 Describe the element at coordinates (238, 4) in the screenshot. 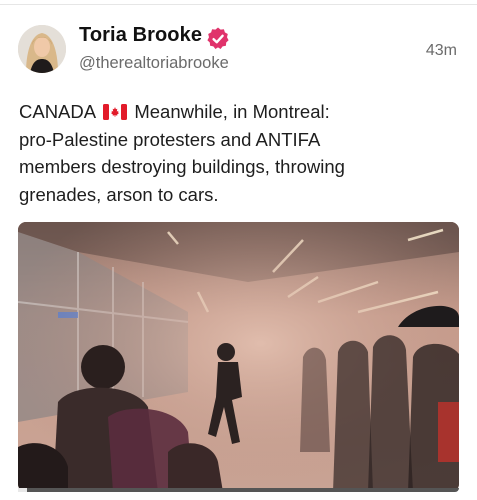

I see `top-divider` at that location.